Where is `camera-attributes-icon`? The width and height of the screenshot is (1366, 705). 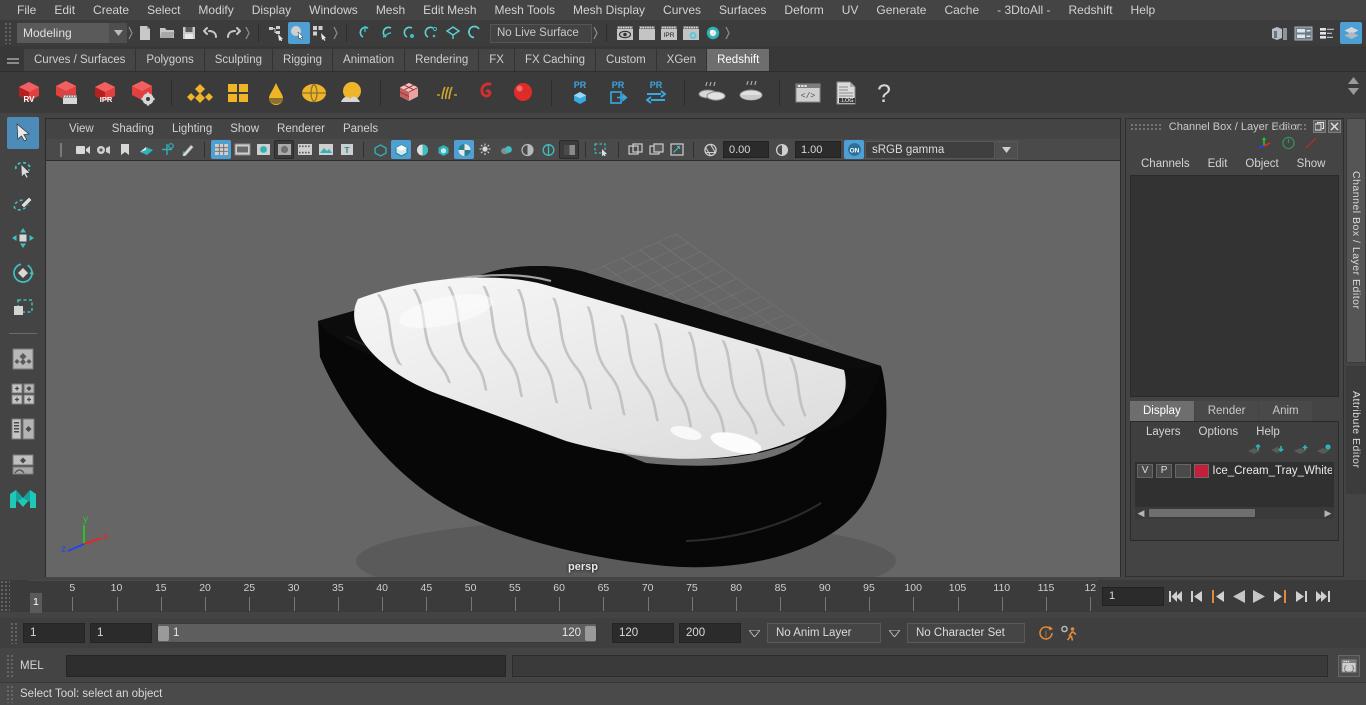
camera-attributes-icon is located at coordinates (104, 149).